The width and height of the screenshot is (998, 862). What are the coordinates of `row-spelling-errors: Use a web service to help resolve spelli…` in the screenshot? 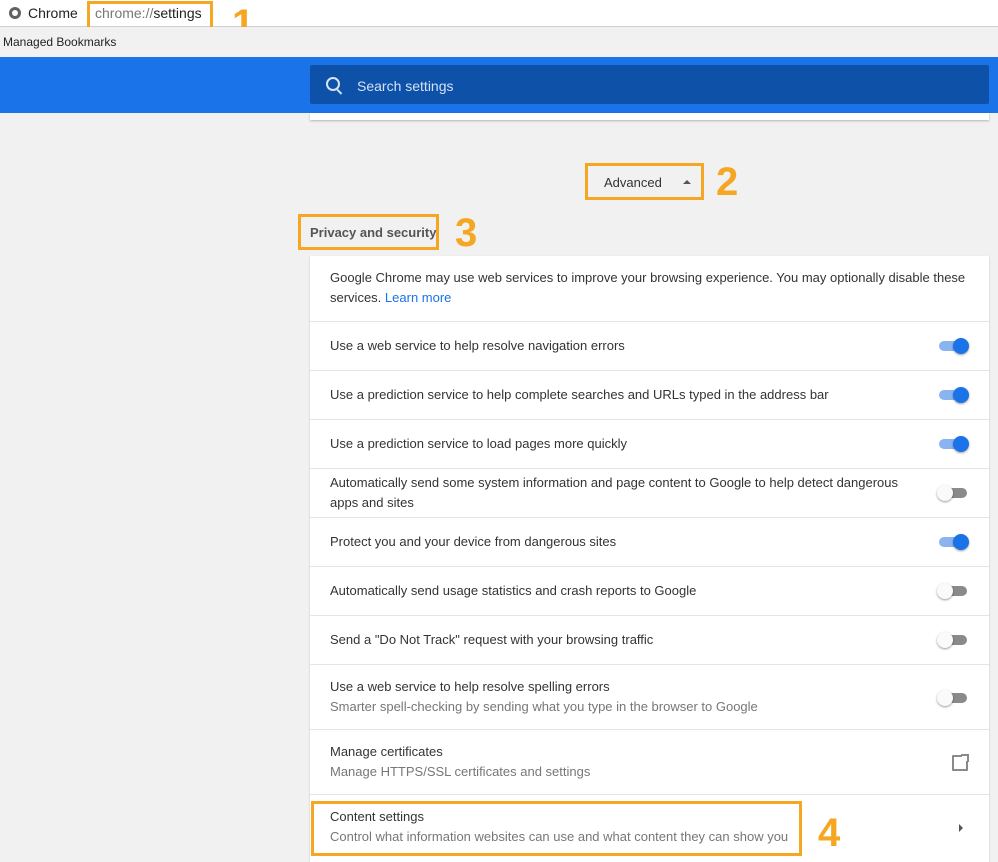 It's located at (649, 696).